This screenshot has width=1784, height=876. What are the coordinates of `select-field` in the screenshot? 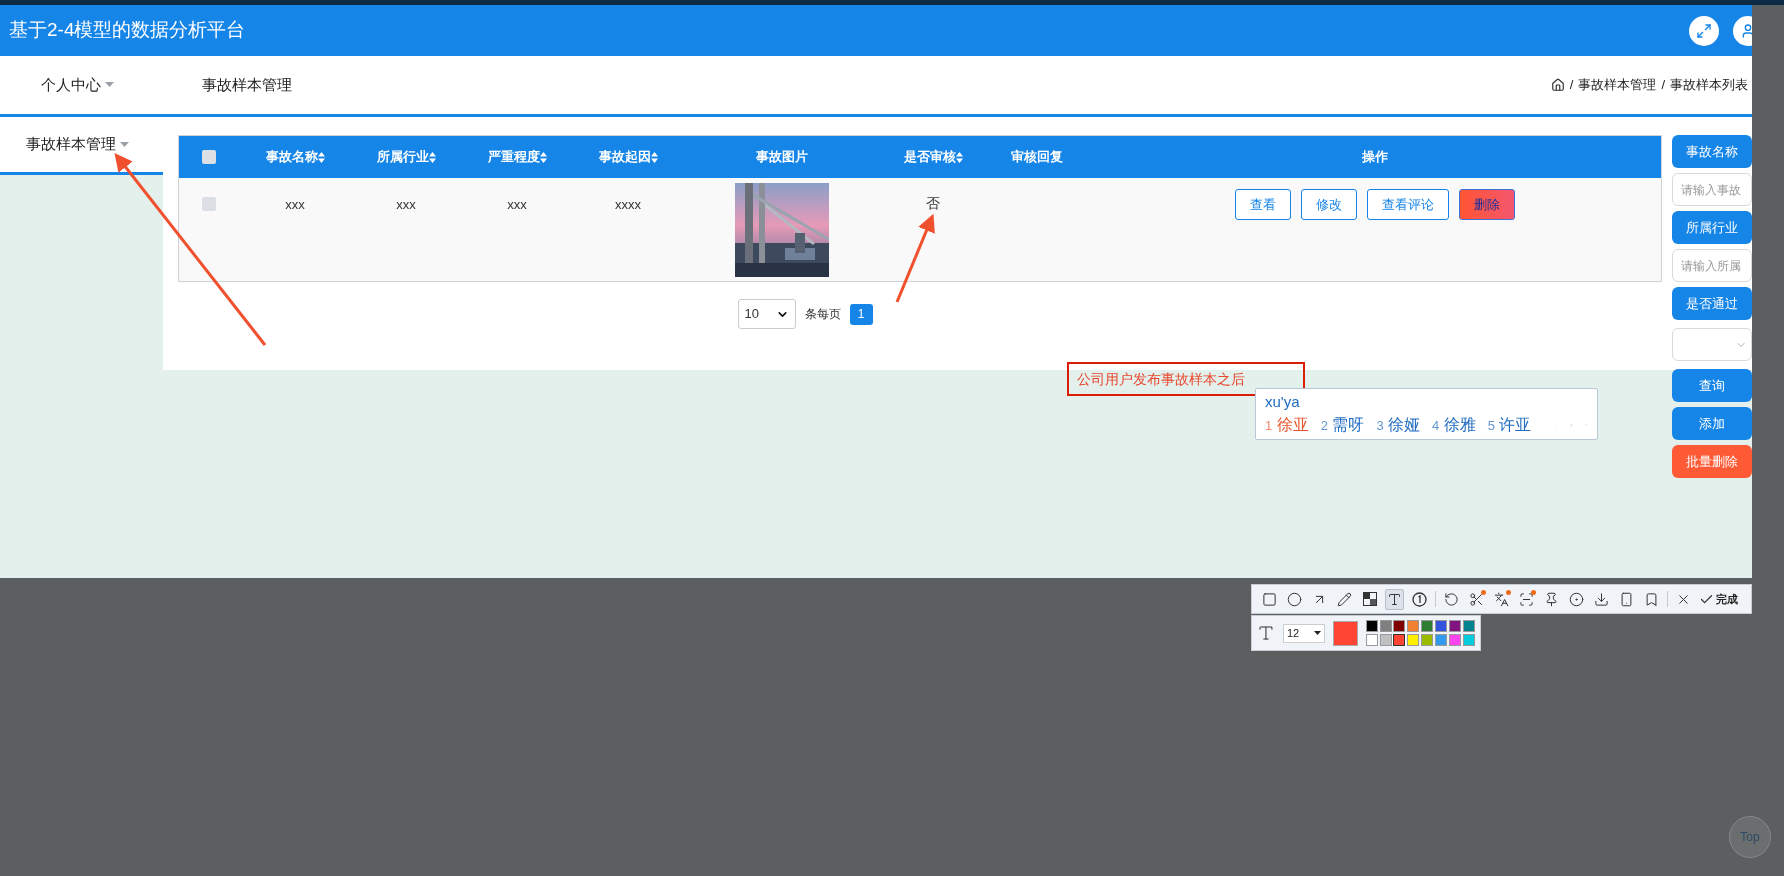 It's located at (1712, 344).